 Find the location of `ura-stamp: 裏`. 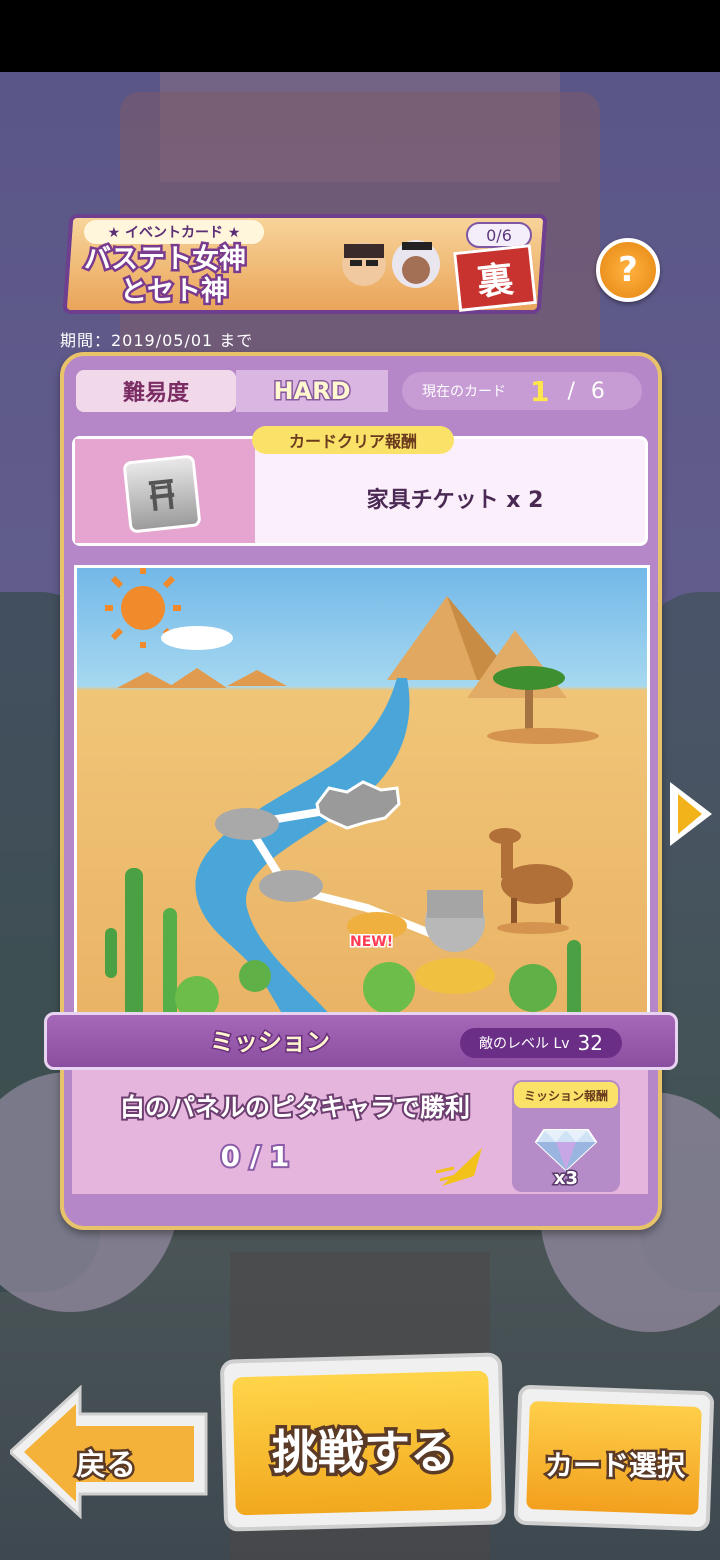

ura-stamp: 裏 is located at coordinates (495, 278).